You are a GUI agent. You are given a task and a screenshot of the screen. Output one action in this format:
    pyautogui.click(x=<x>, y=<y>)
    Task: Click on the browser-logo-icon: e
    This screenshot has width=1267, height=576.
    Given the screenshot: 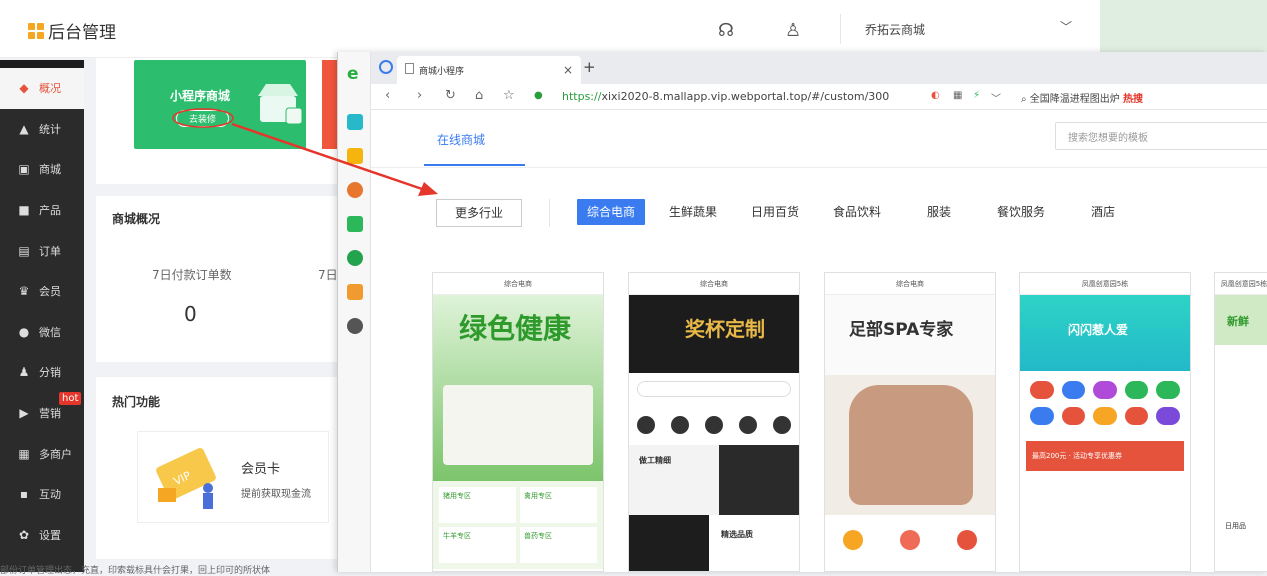 What is the action you would take?
    pyautogui.click(x=355, y=74)
    